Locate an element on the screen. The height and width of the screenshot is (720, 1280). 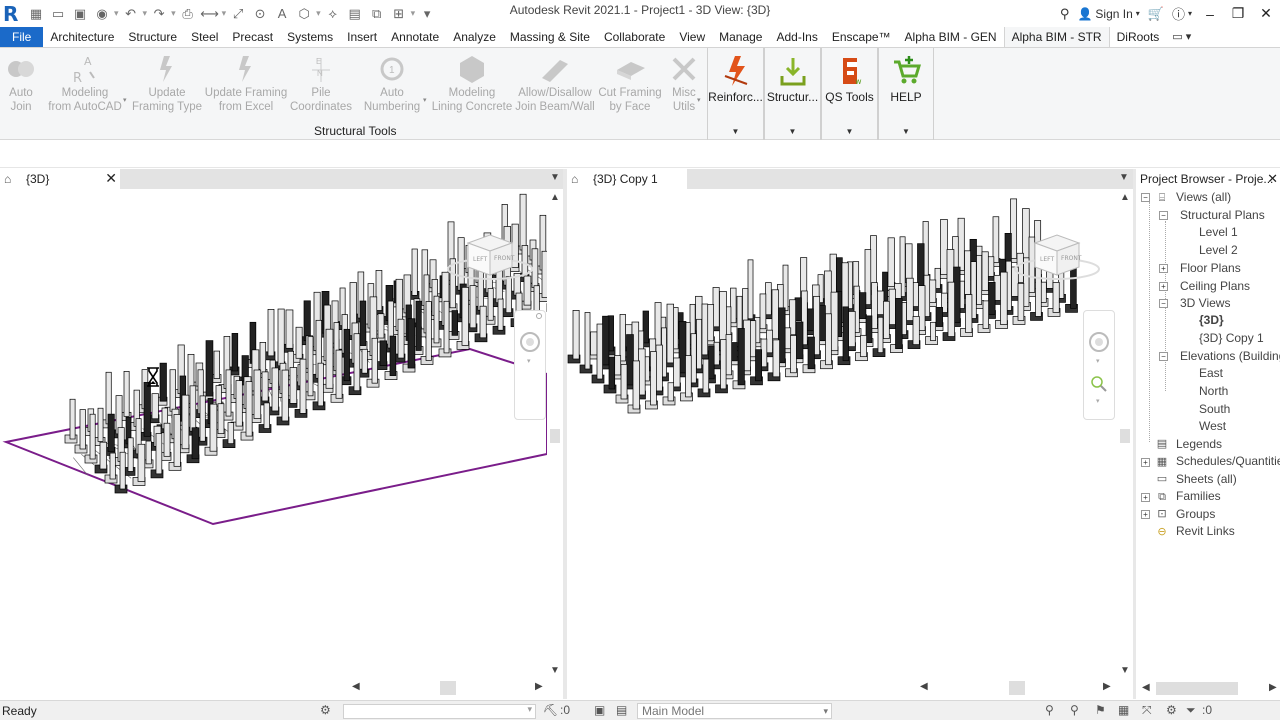
worksets-icon: ⚙ is located at coordinates (325, 710).